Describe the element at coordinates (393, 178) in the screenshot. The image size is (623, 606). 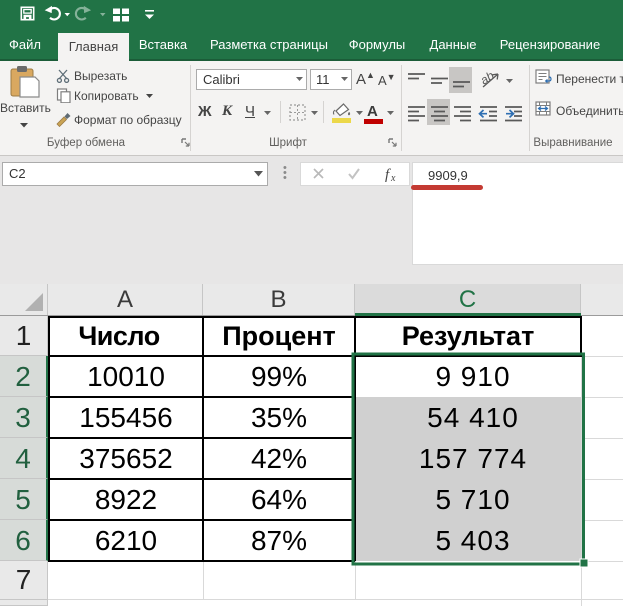
I see `svg-text: x` at that location.